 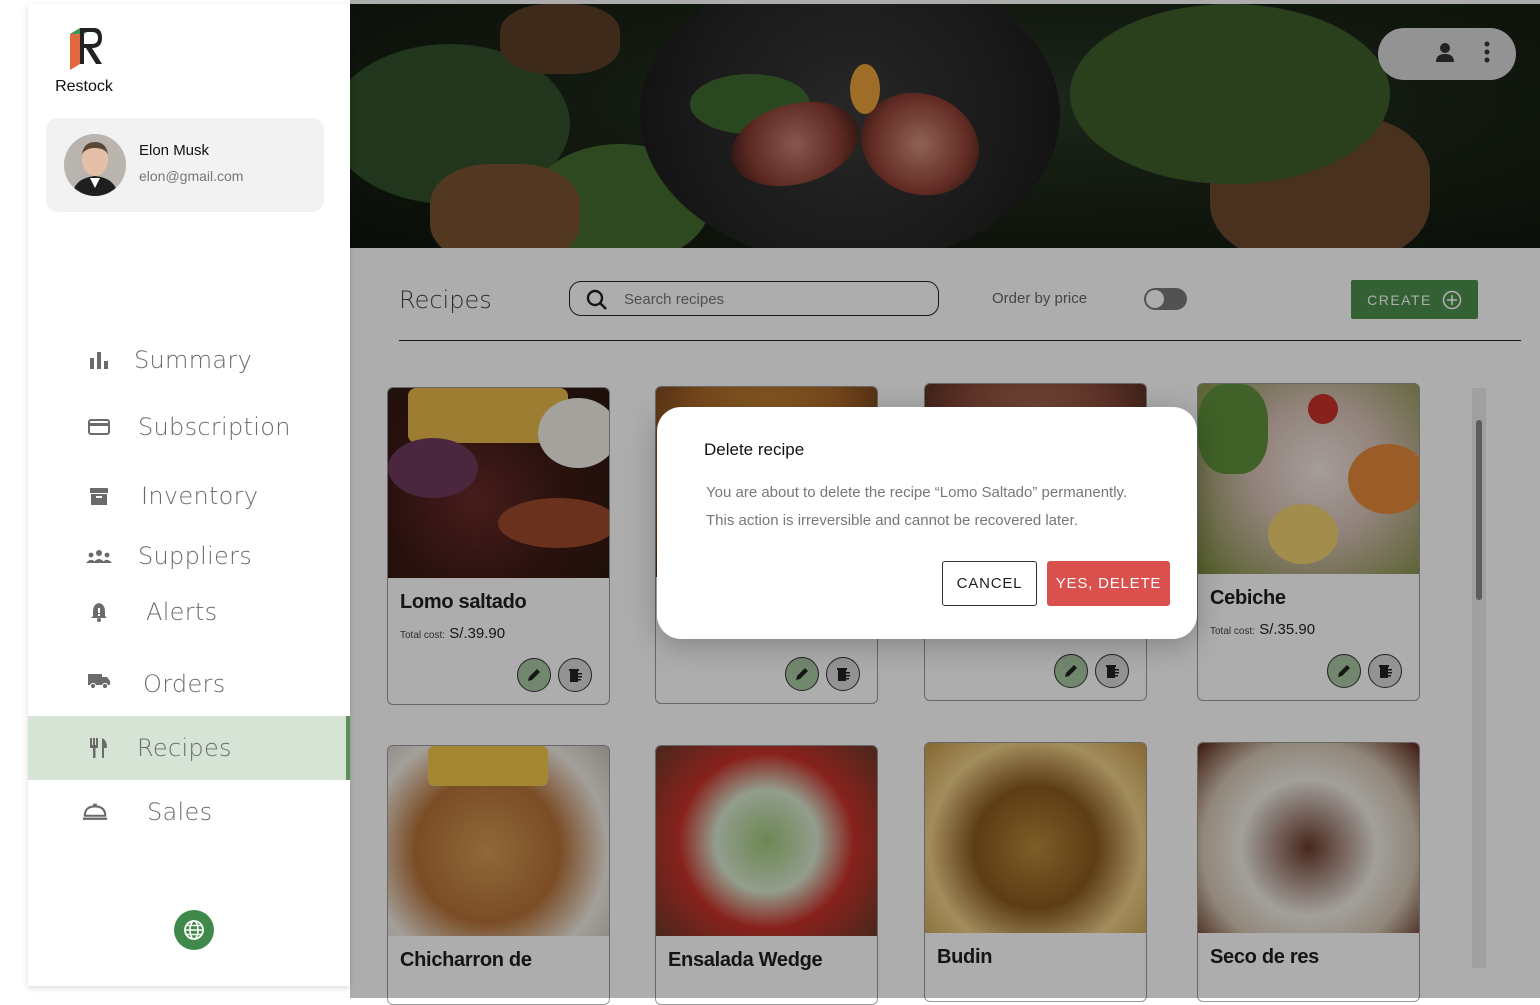 What do you see at coordinates (989, 583) in the screenshot?
I see `cancel-button: CANCEL` at bounding box center [989, 583].